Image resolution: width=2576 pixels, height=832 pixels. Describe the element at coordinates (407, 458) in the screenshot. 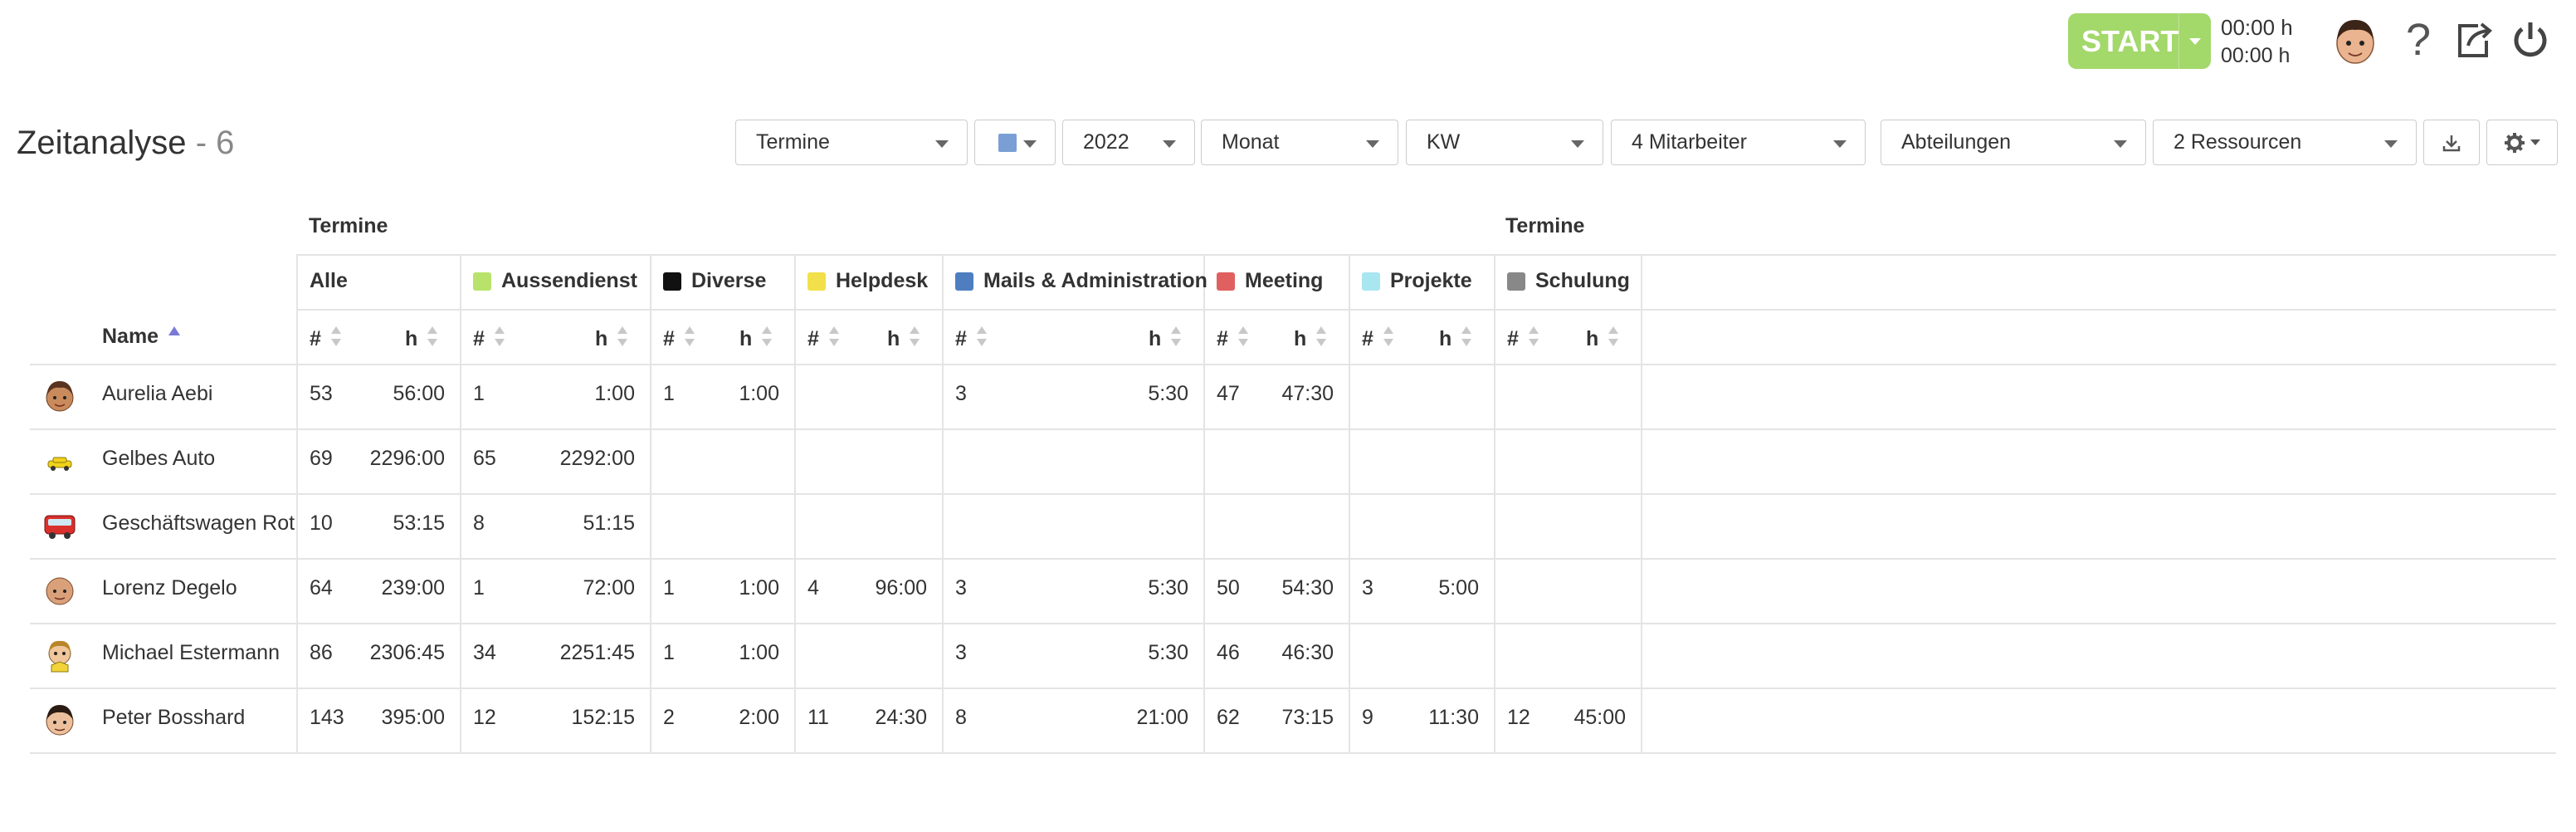

I see `hours-cell: 2296:00` at that location.